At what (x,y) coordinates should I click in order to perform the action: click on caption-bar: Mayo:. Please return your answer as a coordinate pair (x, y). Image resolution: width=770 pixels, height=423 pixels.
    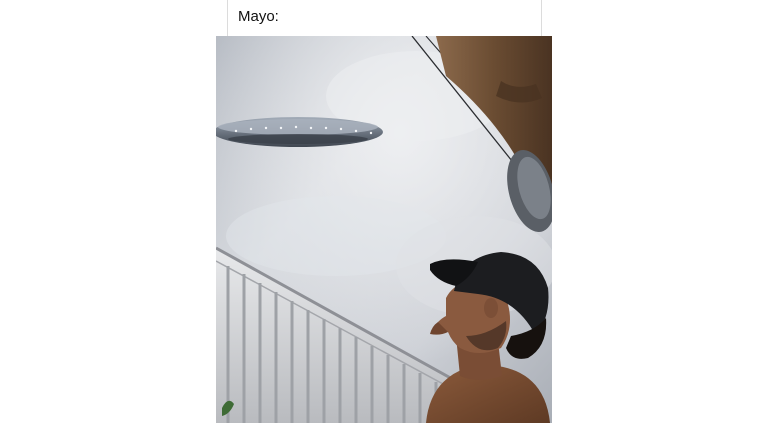
    Looking at the image, I should click on (384, 18).